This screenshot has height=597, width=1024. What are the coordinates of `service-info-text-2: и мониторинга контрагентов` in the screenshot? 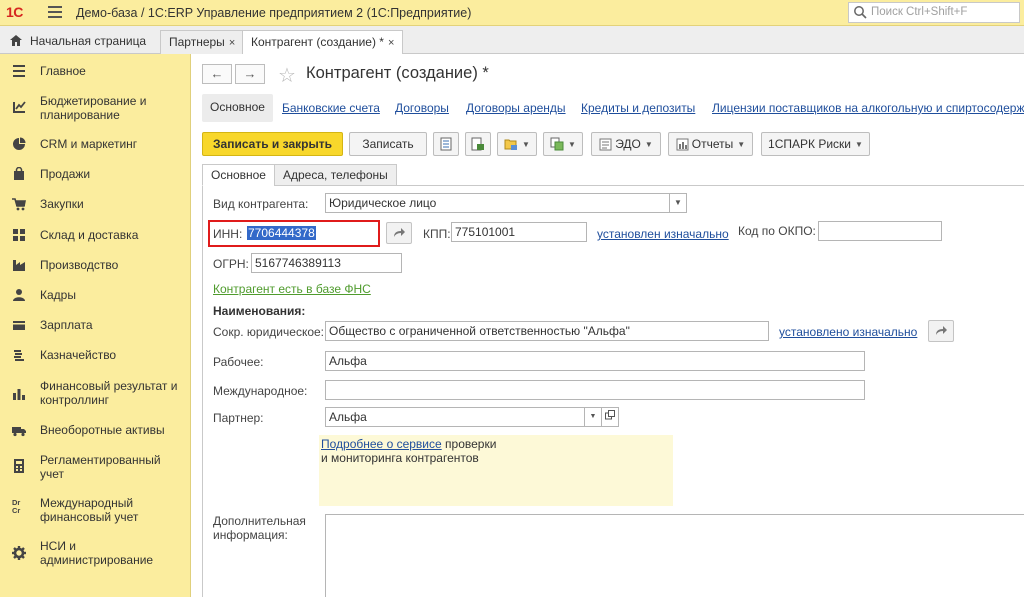 It's located at (400, 458).